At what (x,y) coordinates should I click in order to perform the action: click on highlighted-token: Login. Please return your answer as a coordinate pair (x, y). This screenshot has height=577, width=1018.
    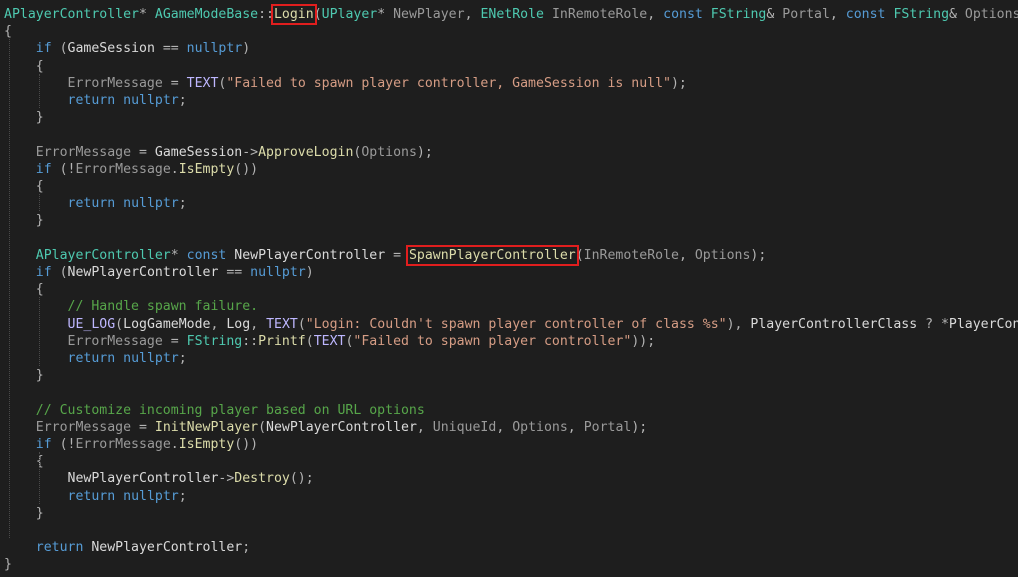
    Looking at the image, I should click on (294, 14).